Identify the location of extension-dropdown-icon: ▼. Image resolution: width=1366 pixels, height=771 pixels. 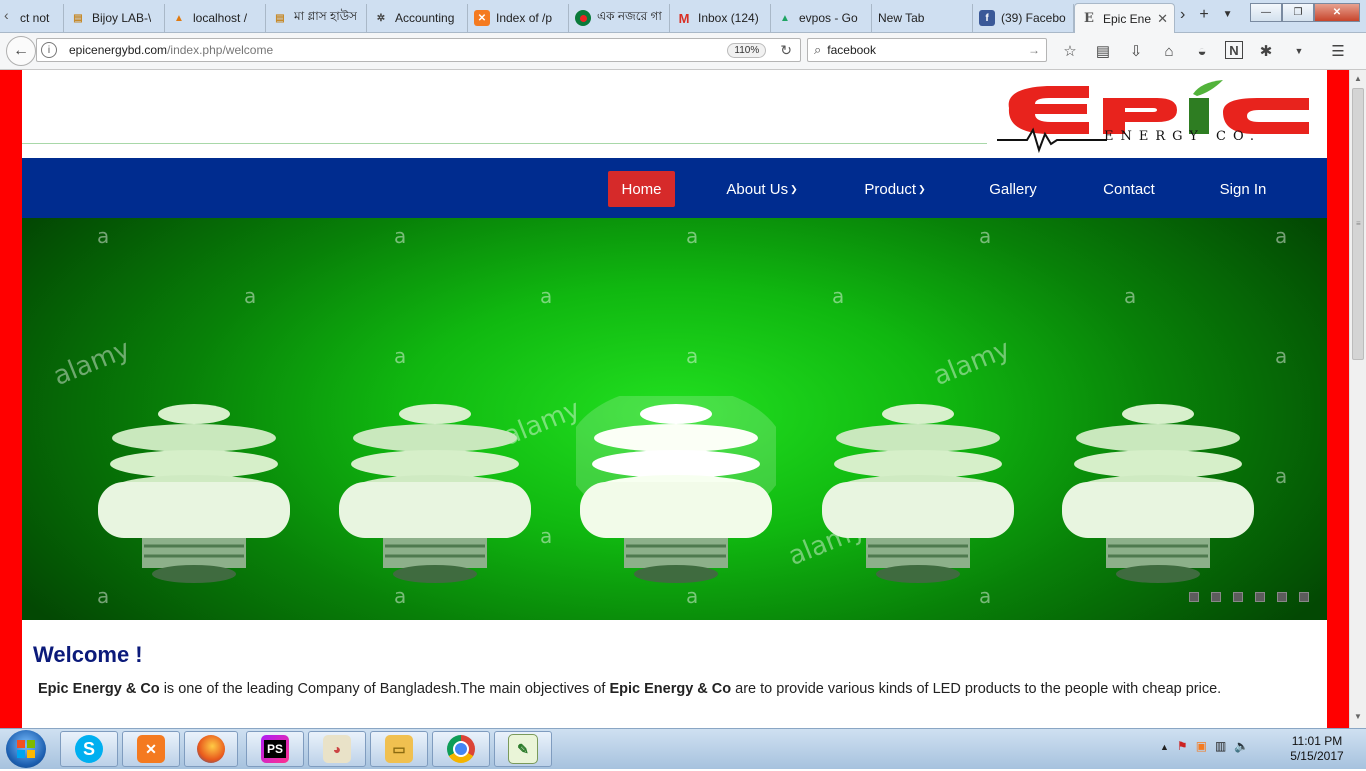
(1299, 51).